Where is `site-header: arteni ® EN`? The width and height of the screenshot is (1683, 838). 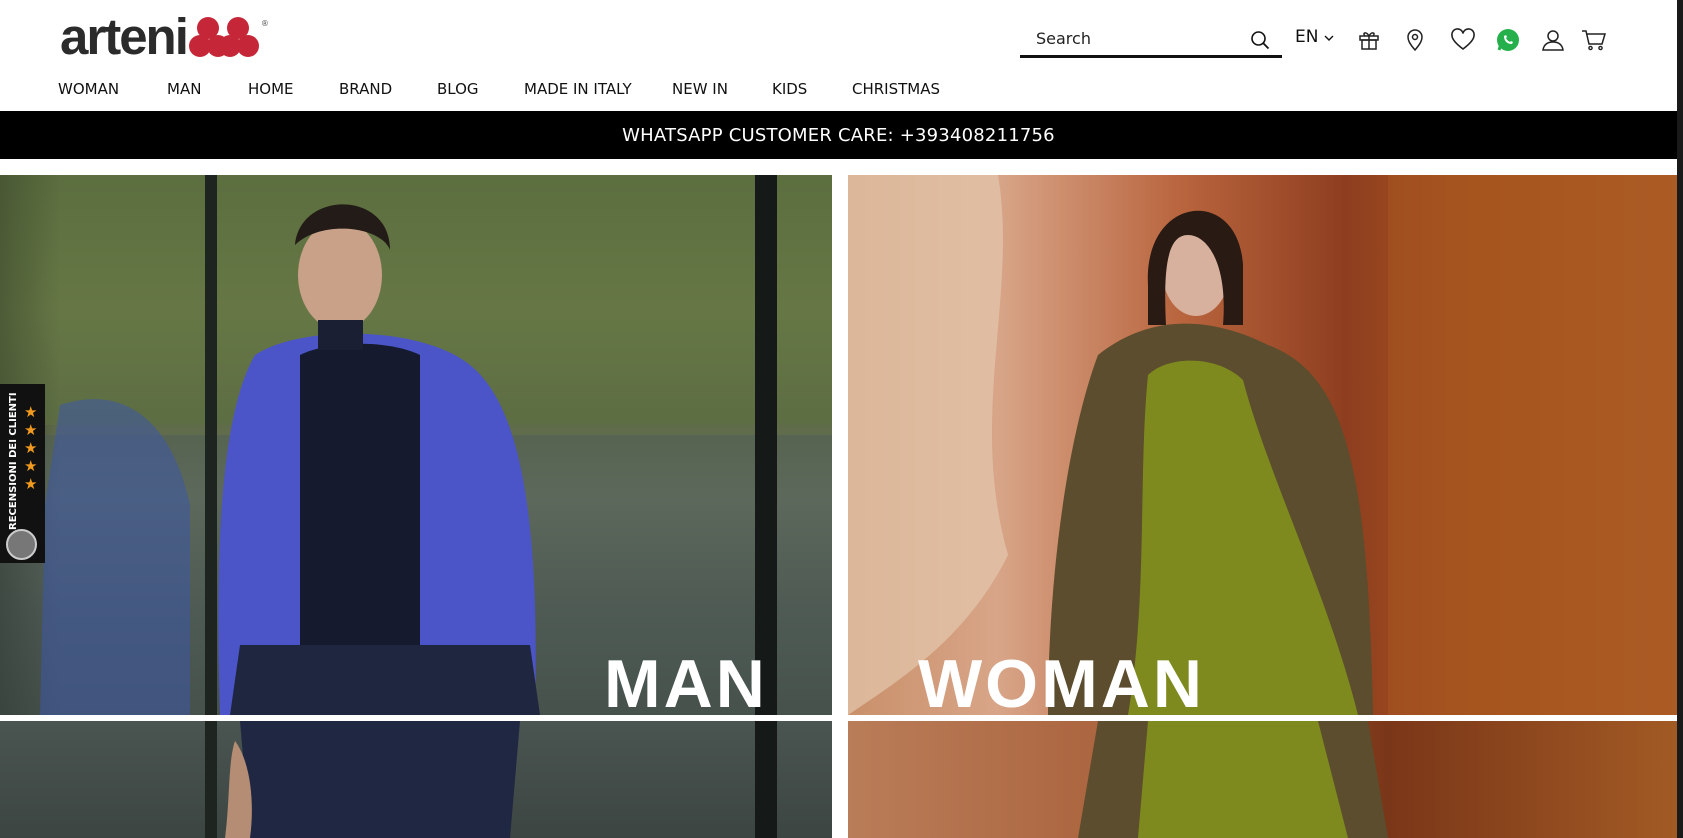
site-header: arteni ® EN is located at coordinates (838, 55).